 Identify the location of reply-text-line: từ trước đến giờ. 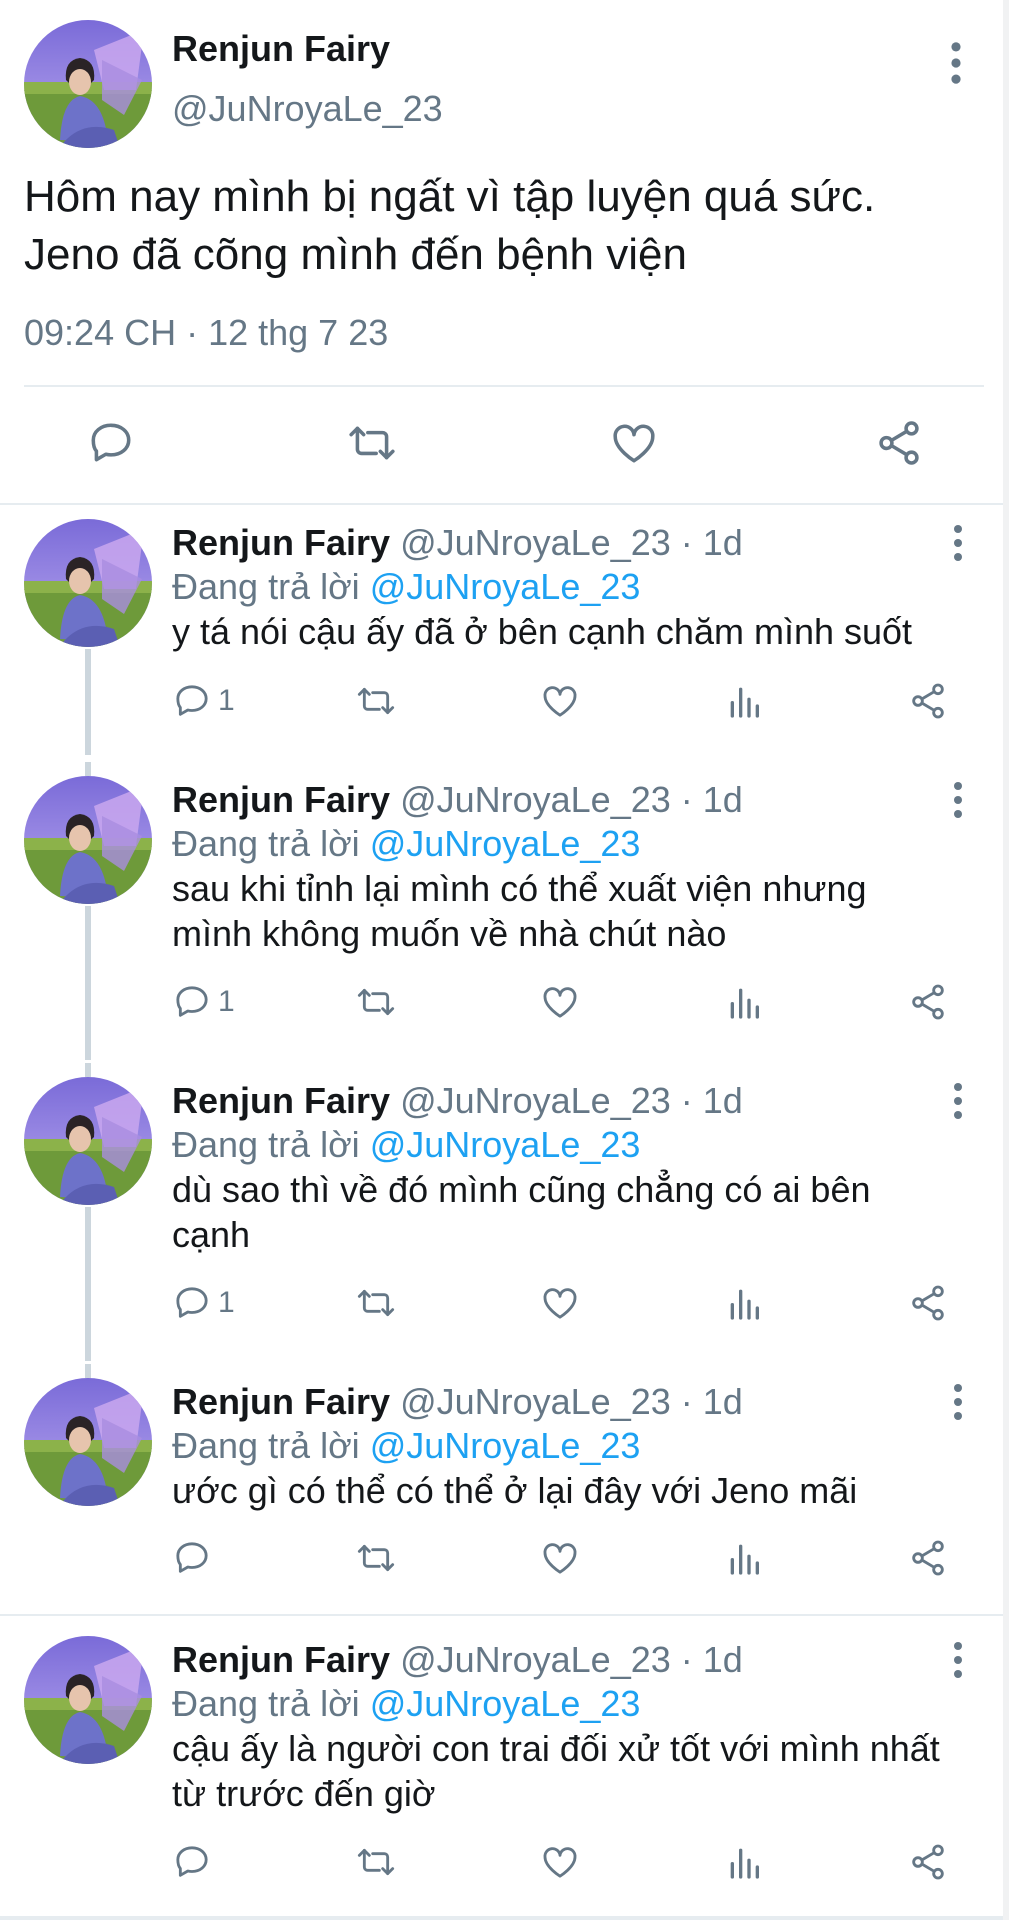
(304, 1793).